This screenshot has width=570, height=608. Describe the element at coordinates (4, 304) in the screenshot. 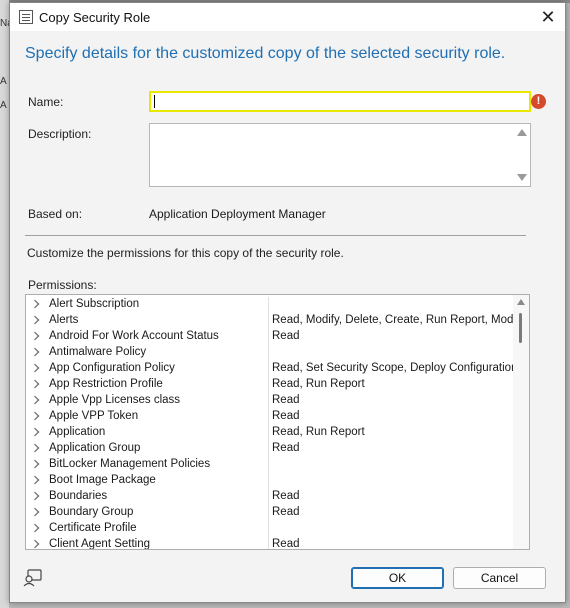

I see `background-app-sidebar: Na A A` at that location.